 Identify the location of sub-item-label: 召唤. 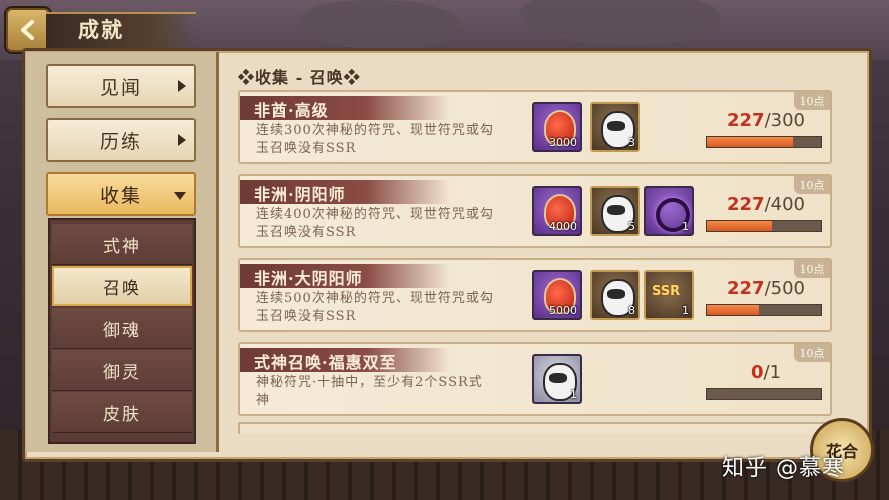
(122, 288).